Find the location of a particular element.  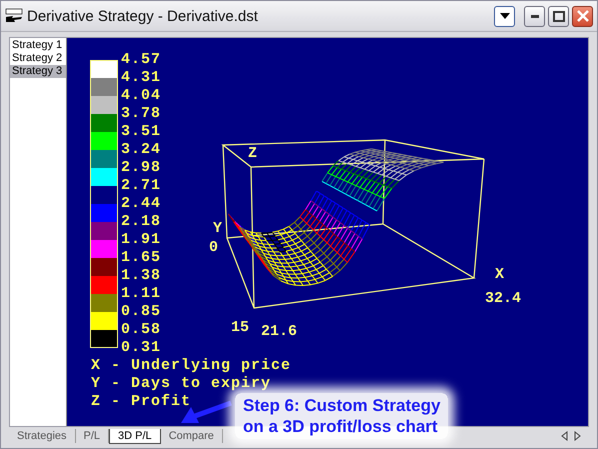

legend-value: 2.44 is located at coordinates (141, 204).